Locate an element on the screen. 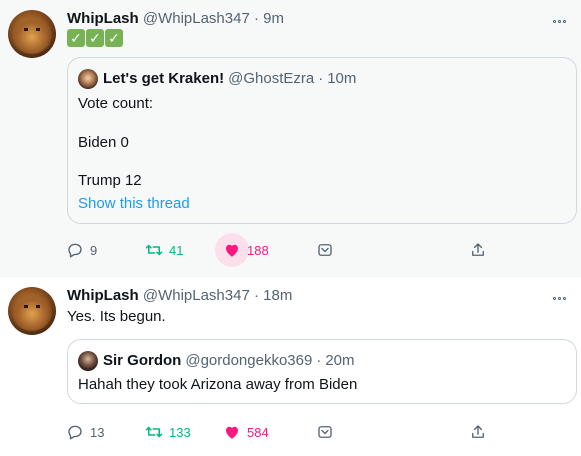  reply-count: 13 is located at coordinates (97, 432).